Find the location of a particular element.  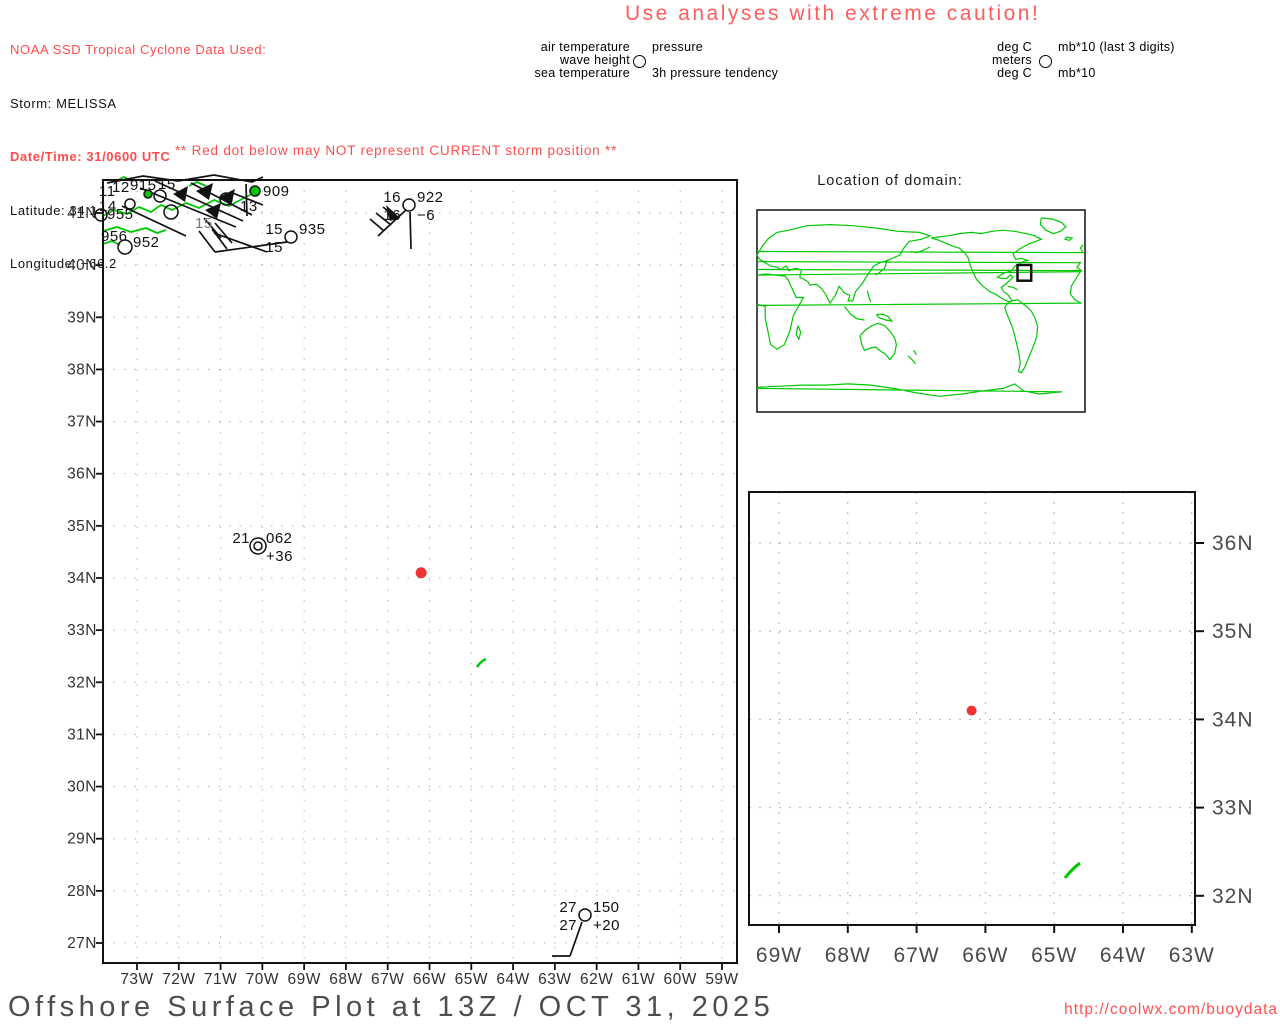

lon-tick-label: 71W is located at coordinates (220, 979).